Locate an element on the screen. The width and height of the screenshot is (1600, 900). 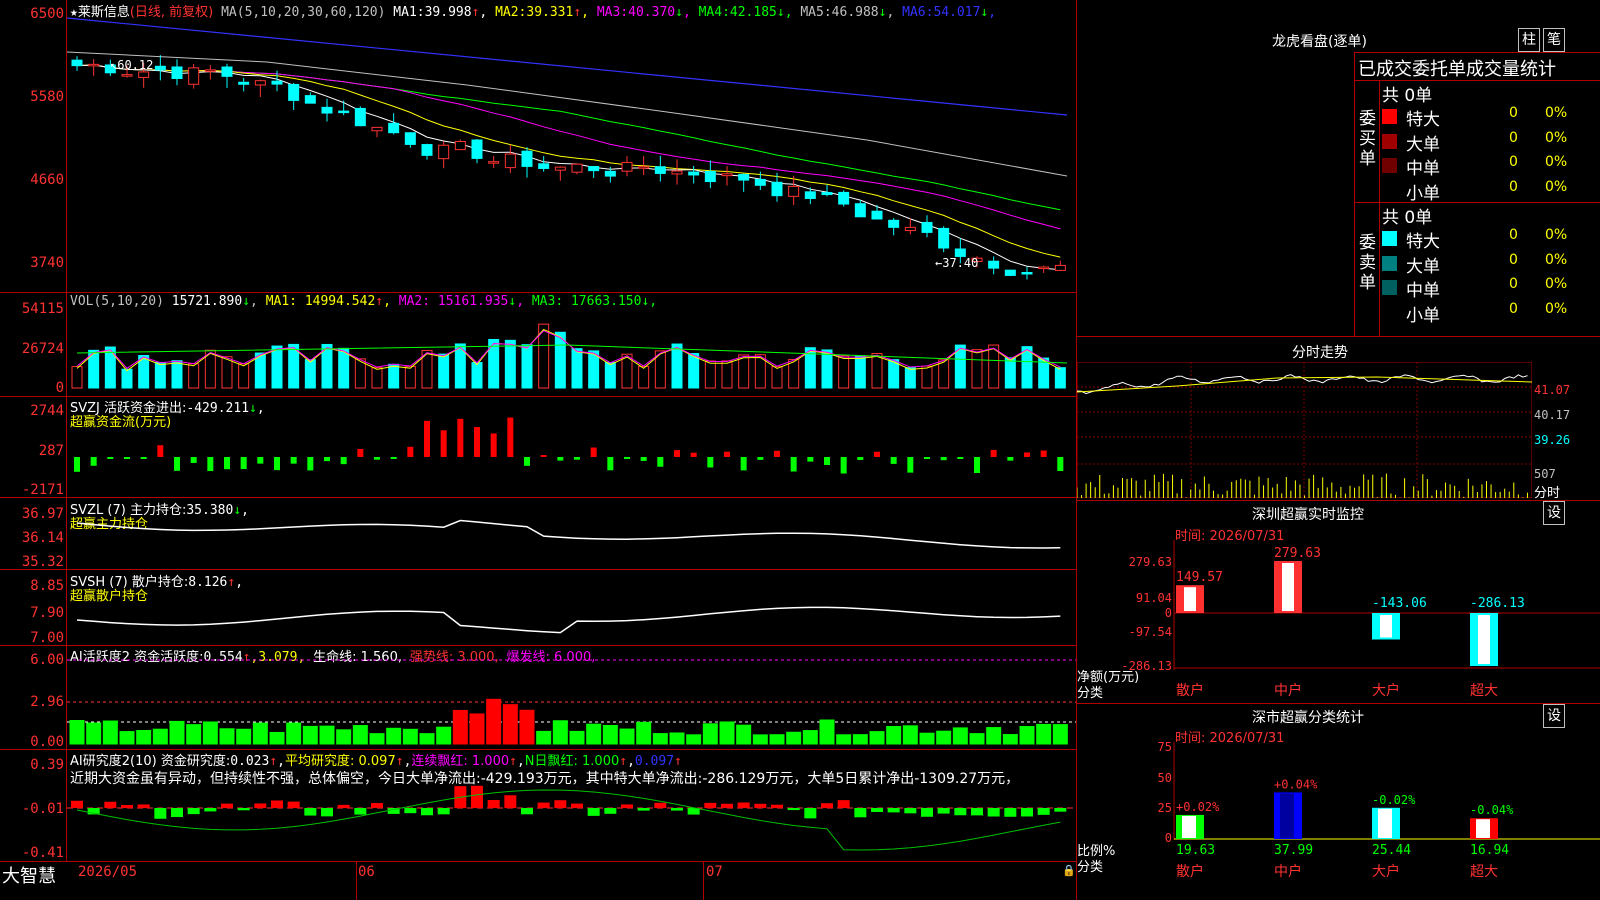
change-label: +0.02% is located at coordinates (1198, 807).